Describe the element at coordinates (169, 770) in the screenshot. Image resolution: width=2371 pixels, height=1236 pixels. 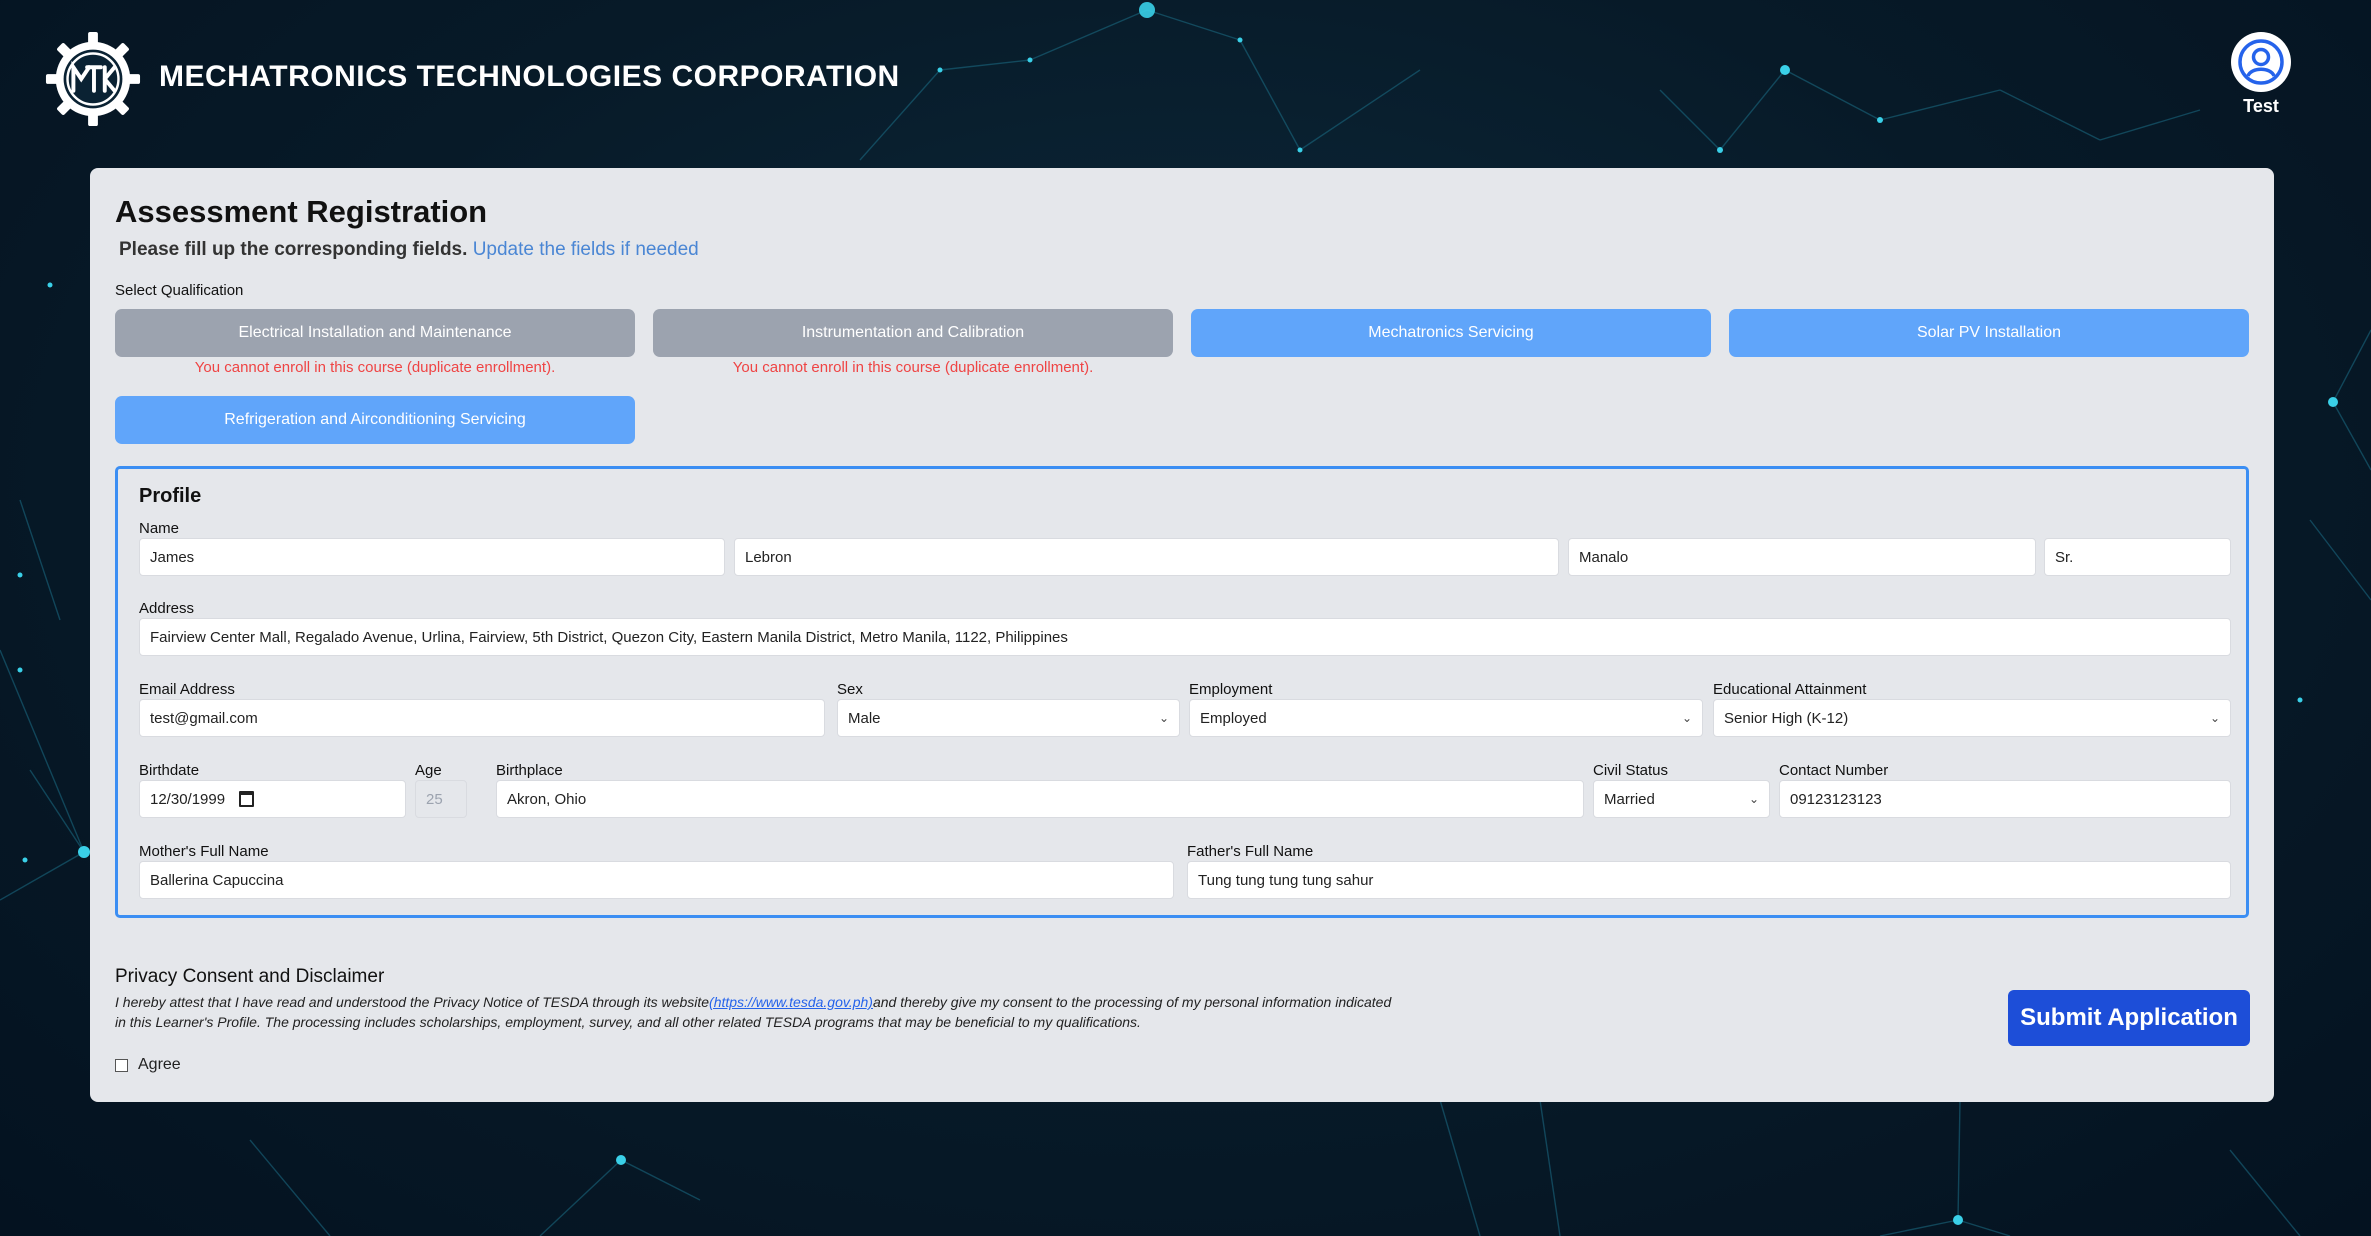
I see `birthdate-label: Birthdate` at that location.